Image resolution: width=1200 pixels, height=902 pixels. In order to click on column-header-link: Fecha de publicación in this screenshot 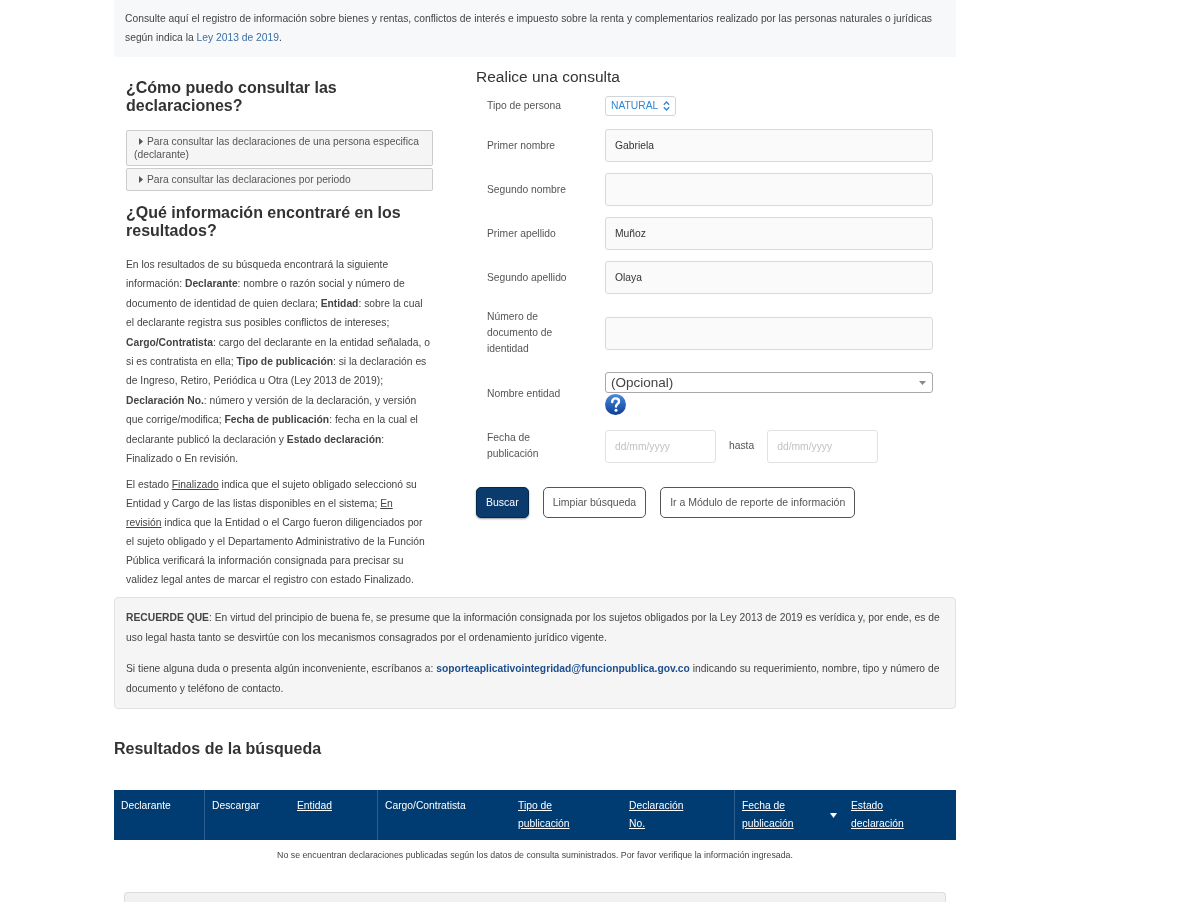, I will do `click(778, 815)`.